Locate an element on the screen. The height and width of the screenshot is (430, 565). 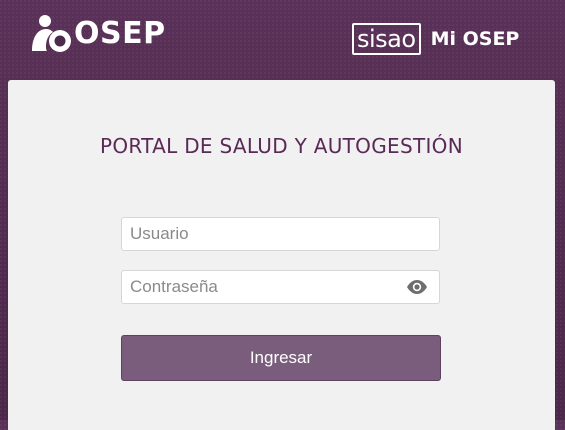
username-field is located at coordinates (280, 234).